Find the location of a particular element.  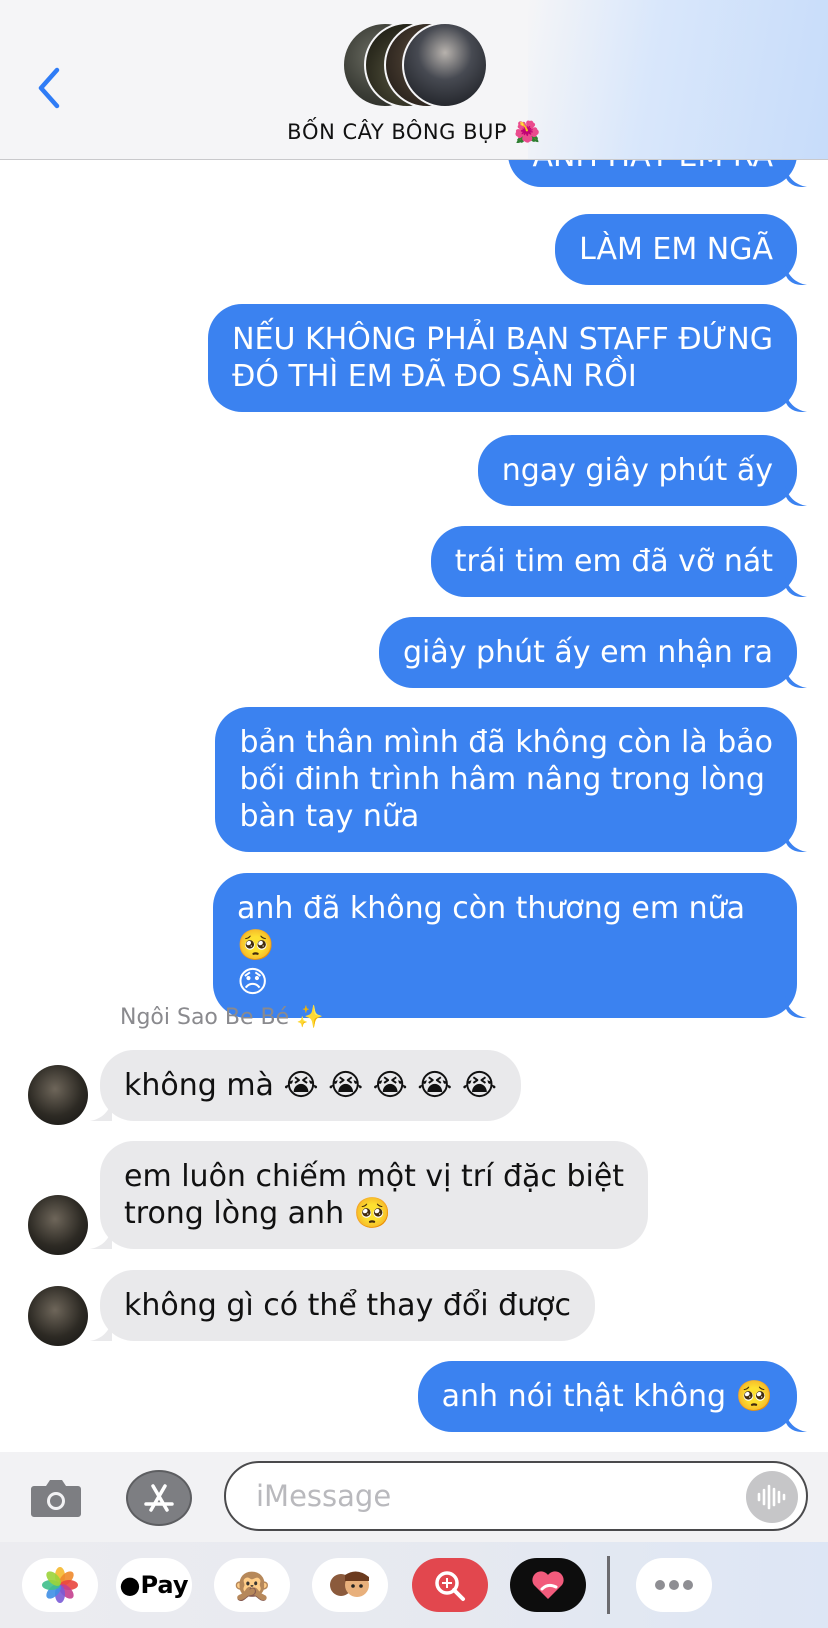

digital-touch-icon is located at coordinates (548, 1585).